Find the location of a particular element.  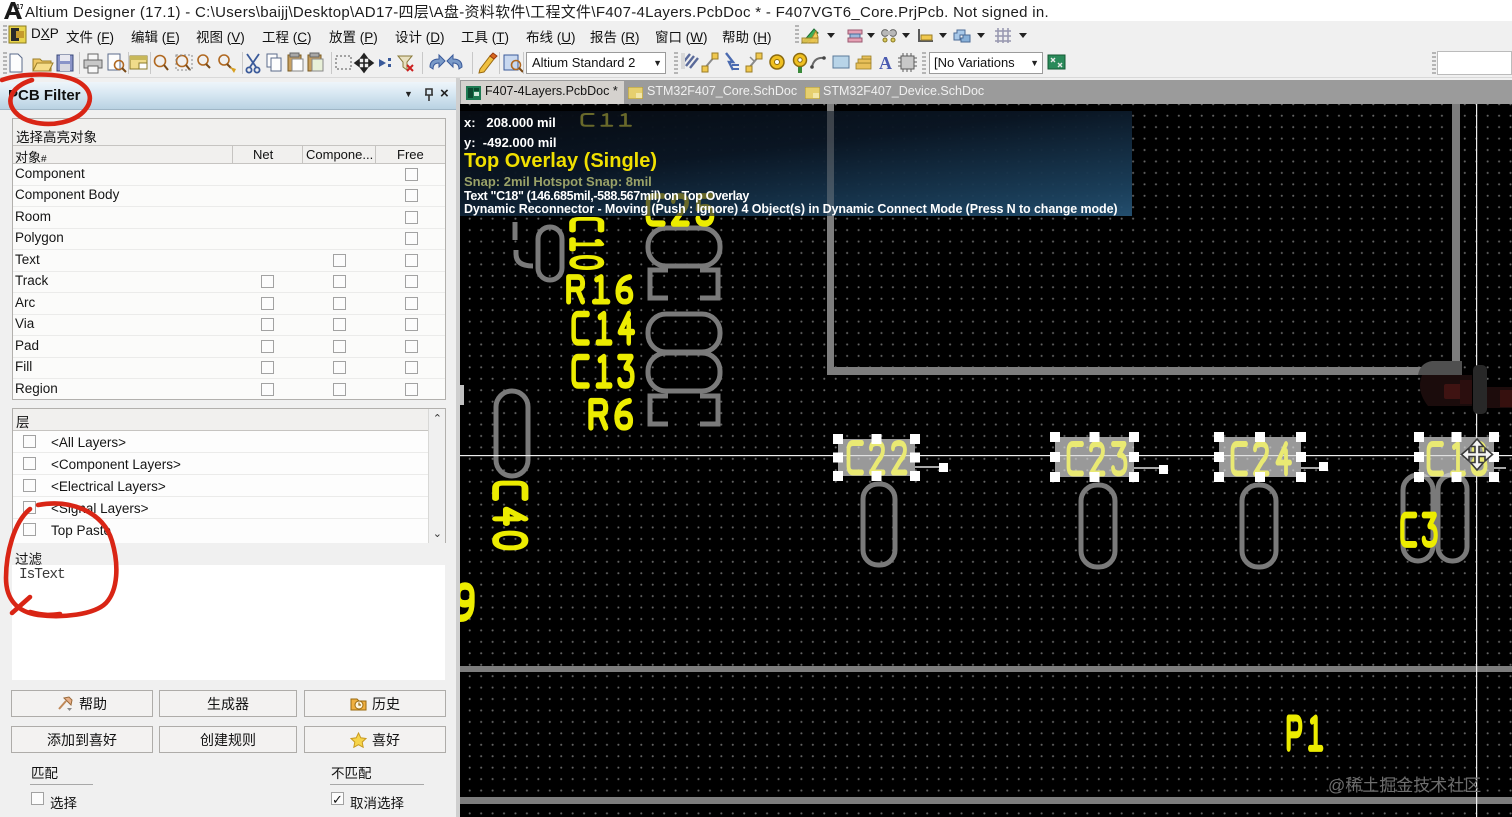

svg-text: 17 is located at coordinates (19, 7).